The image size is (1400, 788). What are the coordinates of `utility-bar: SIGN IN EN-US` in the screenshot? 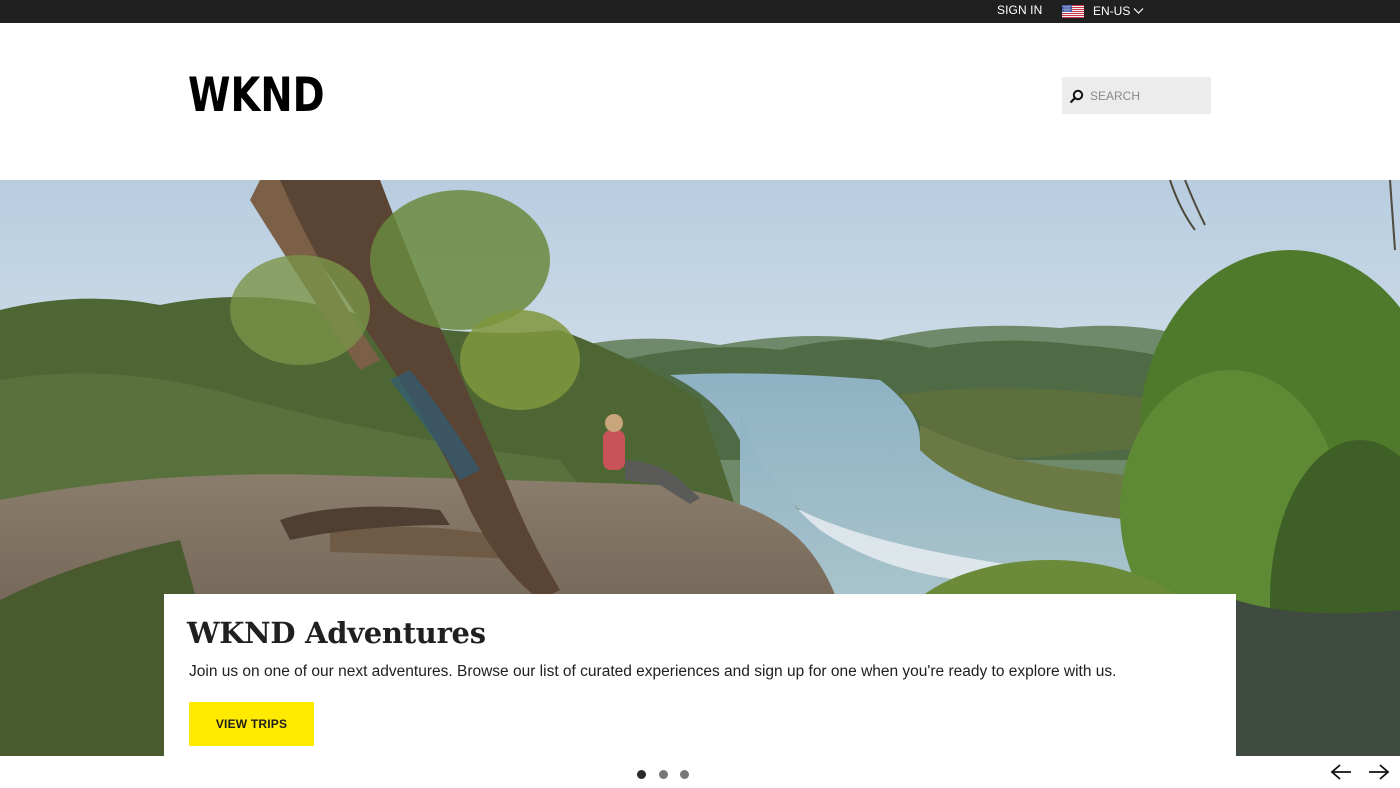 It's located at (700, 11).